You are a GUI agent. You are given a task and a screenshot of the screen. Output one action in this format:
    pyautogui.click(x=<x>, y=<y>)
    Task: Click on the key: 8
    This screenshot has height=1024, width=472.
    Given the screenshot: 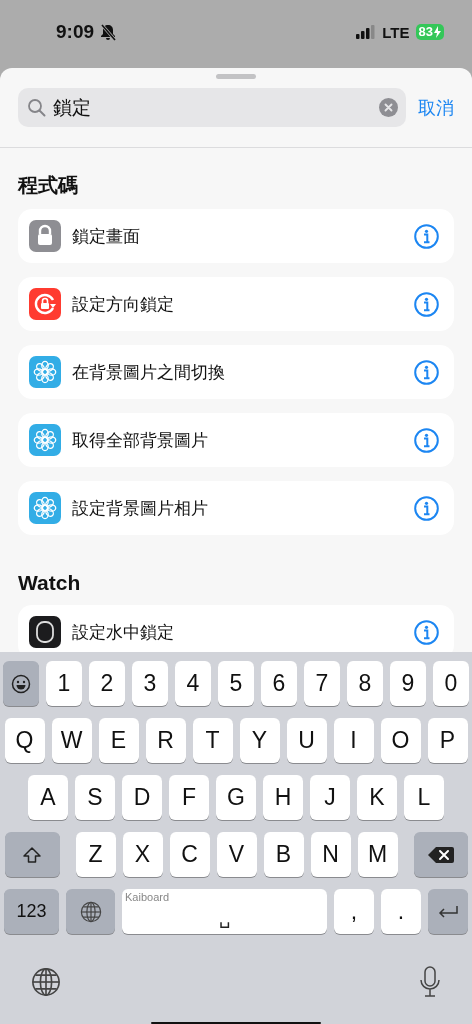 What is the action you would take?
    pyautogui.click(x=365, y=683)
    